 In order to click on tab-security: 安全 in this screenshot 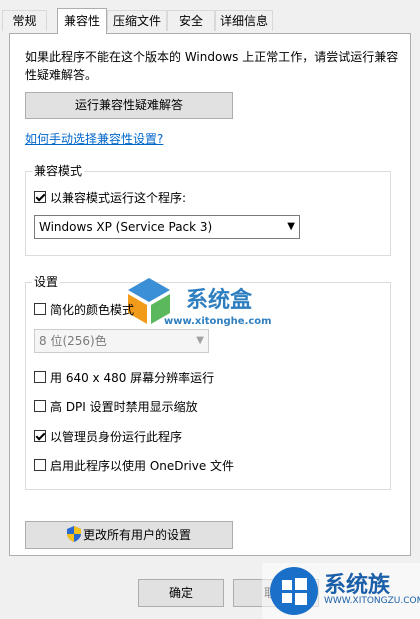, I will do `click(191, 20)`.